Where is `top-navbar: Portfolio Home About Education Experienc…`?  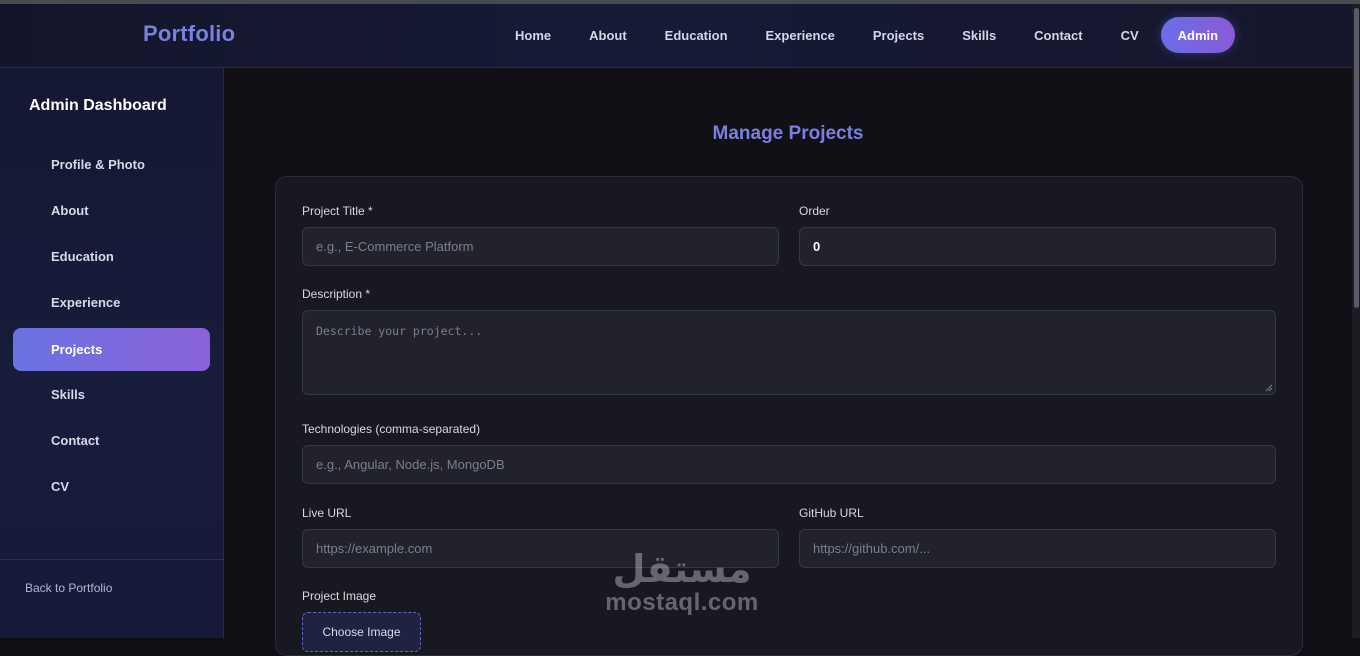
top-navbar: Portfolio Home About Education Experienc… is located at coordinates (676, 36).